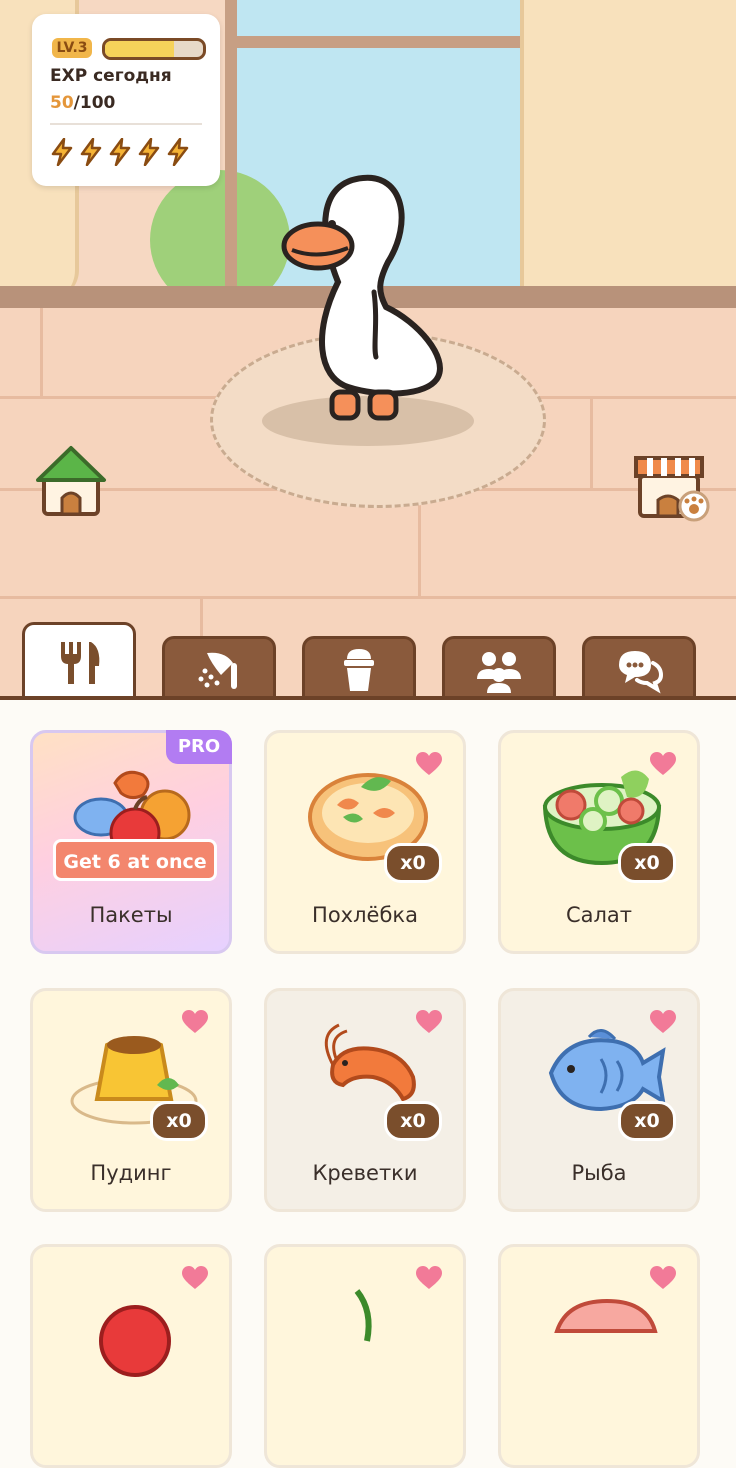 The image size is (736, 1468). What do you see at coordinates (111, 76) in the screenshot?
I see `exp-title: EXP сегодня` at bounding box center [111, 76].